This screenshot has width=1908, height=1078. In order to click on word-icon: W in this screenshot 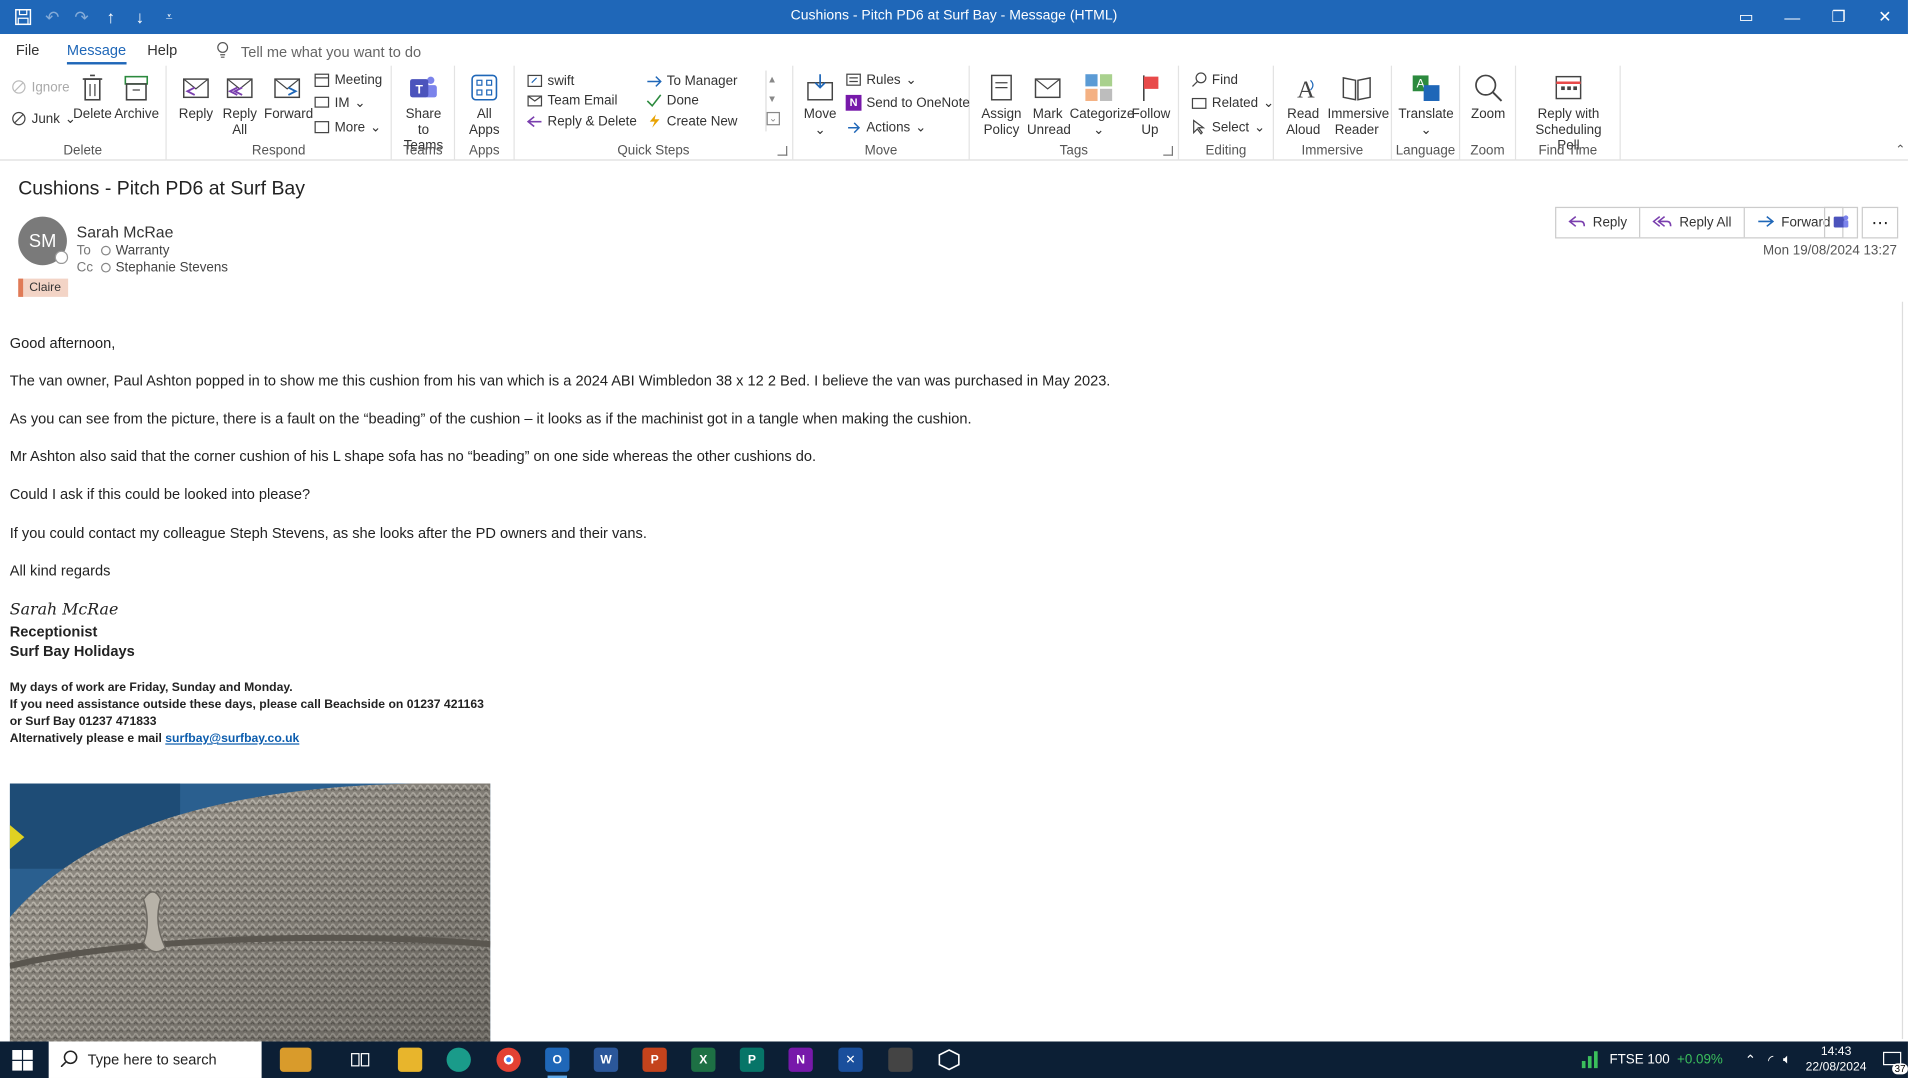, I will do `click(606, 1059)`.